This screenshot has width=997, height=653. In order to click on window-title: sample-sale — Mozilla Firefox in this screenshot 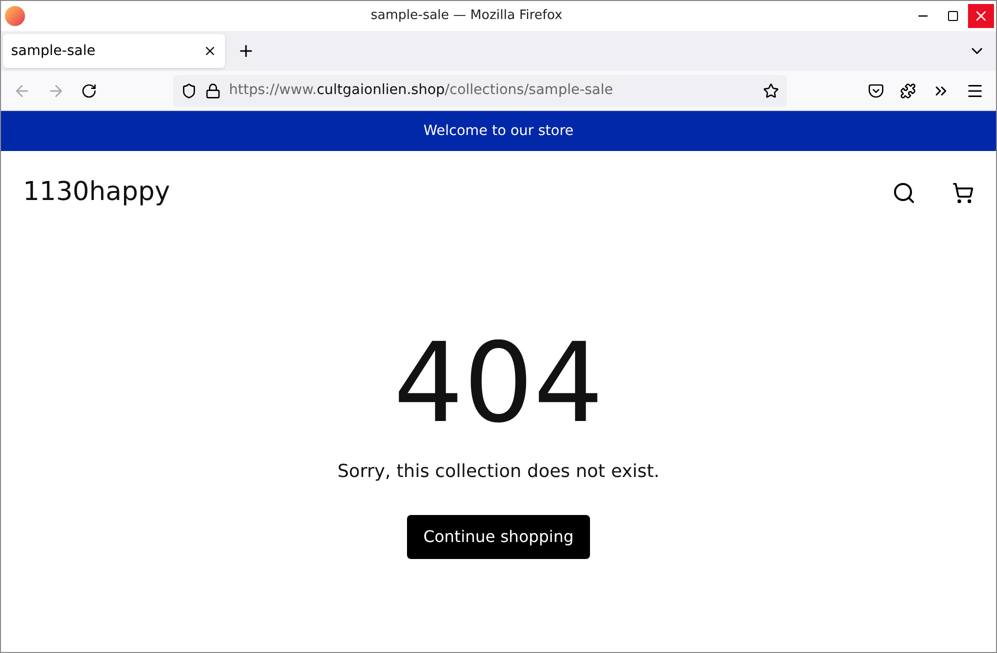, I will do `click(467, 16)`.